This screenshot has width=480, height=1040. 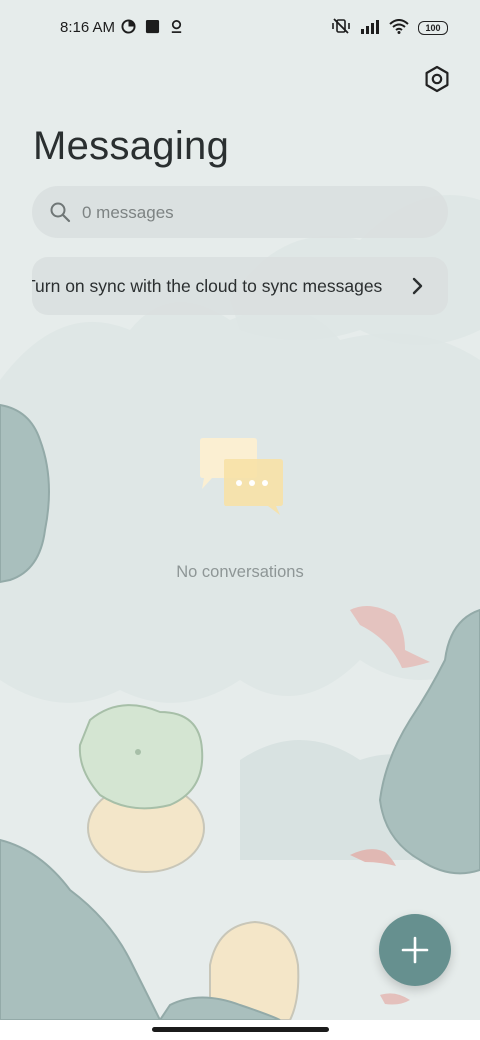 I want to click on signal-icon, so click(x=370, y=28).